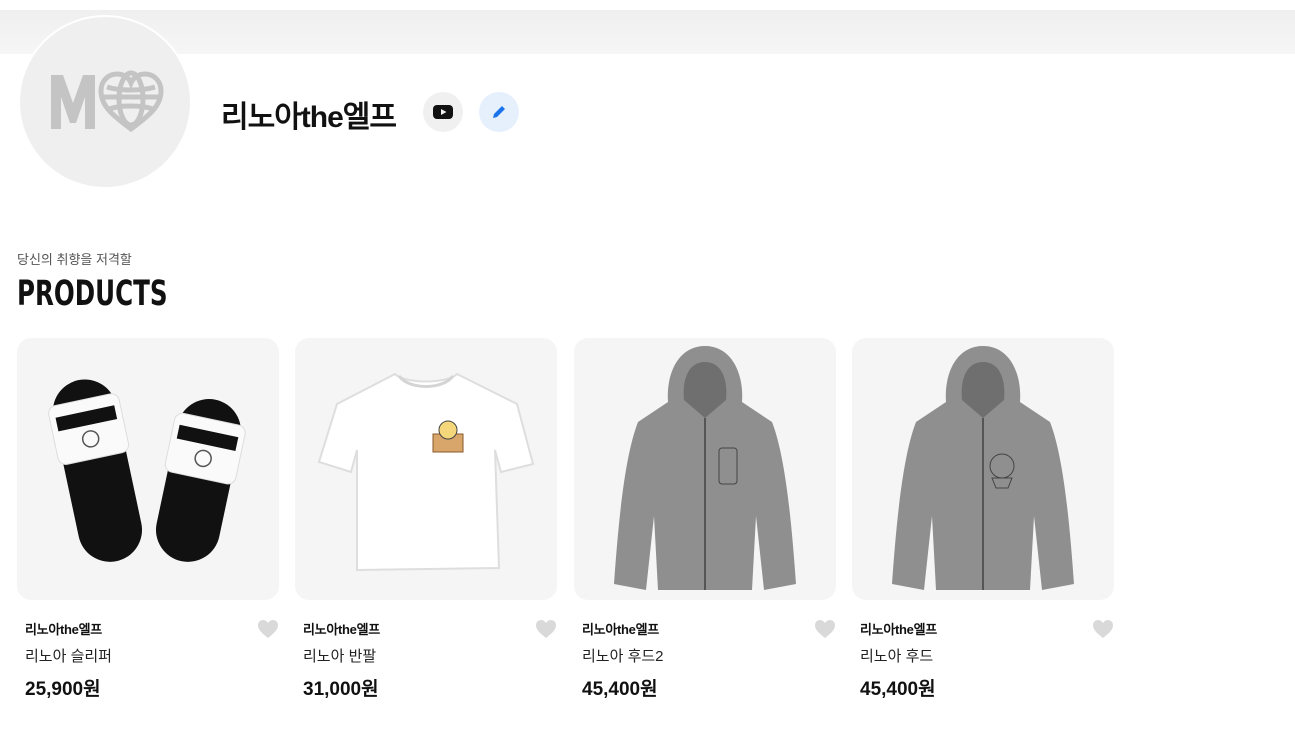  I want to click on product-price: 25,900원, so click(63, 689).